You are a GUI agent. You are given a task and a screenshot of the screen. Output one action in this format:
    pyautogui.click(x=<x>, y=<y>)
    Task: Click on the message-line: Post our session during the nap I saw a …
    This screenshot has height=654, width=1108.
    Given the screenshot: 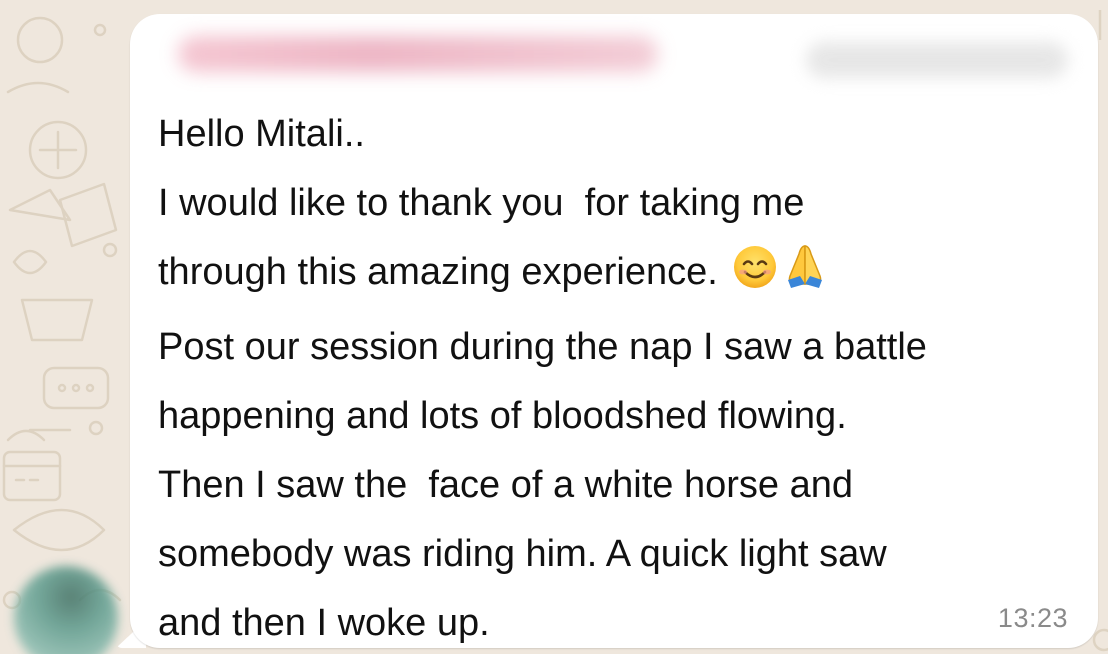 What is the action you would take?
    pyautogui.click(x=542, y=347)
    